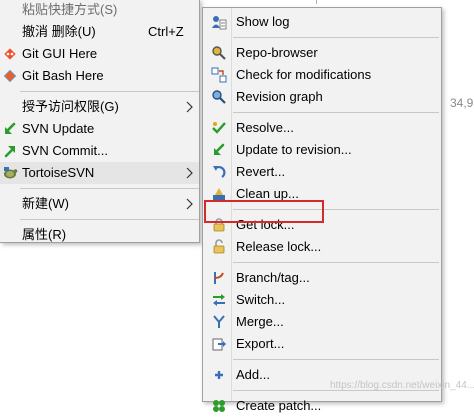 The width and height of the screenshot is (474, 417). Describe the element at coordinates (44, 234) in the screenshot. I see `menu-item-label: 属性(R)` at that location.